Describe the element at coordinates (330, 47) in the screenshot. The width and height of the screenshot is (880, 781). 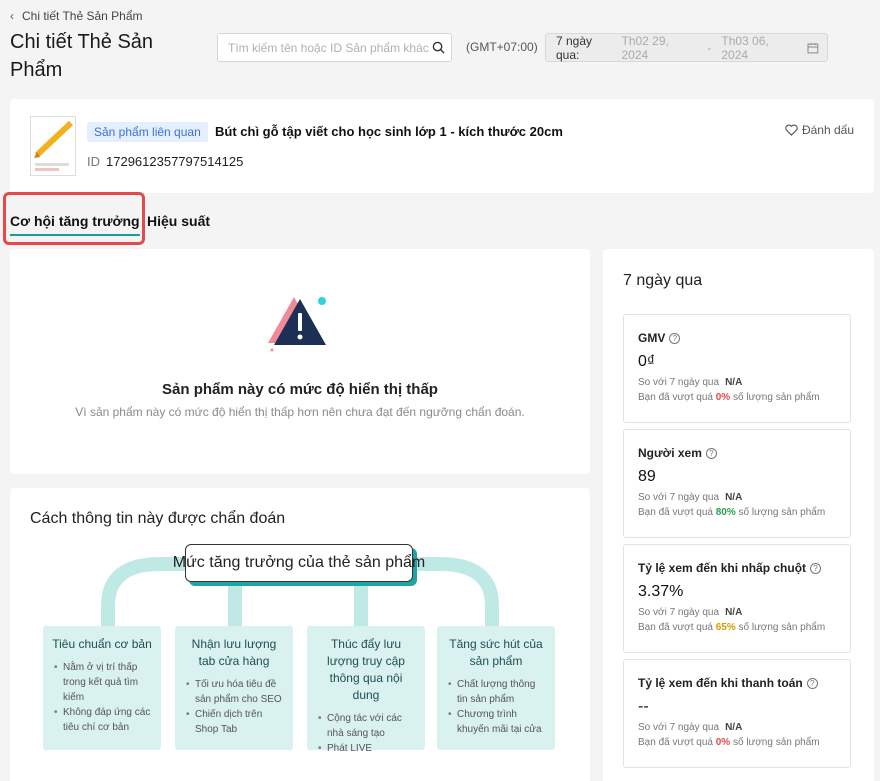
I see `search-input` at that location.